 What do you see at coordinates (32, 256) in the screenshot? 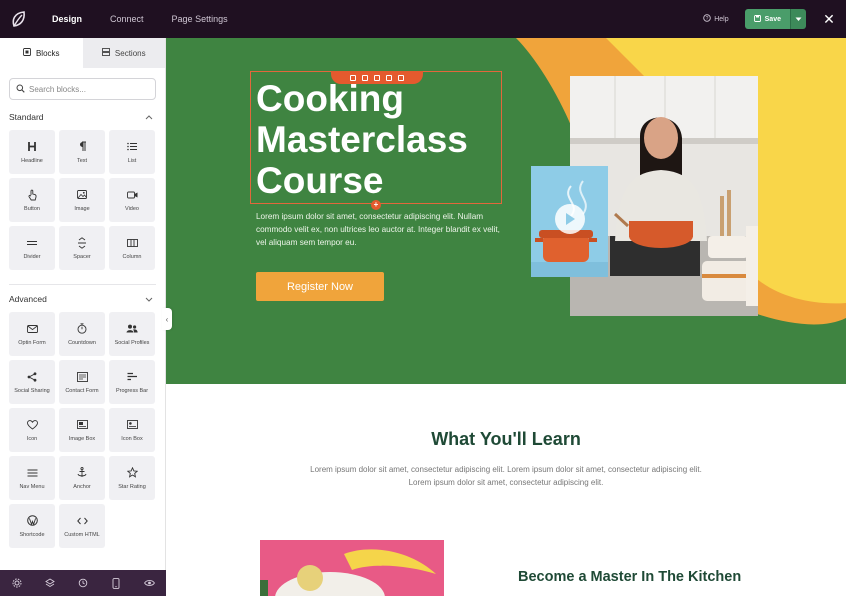
I see `block-label: Divider` at bounding box center [32, 256].